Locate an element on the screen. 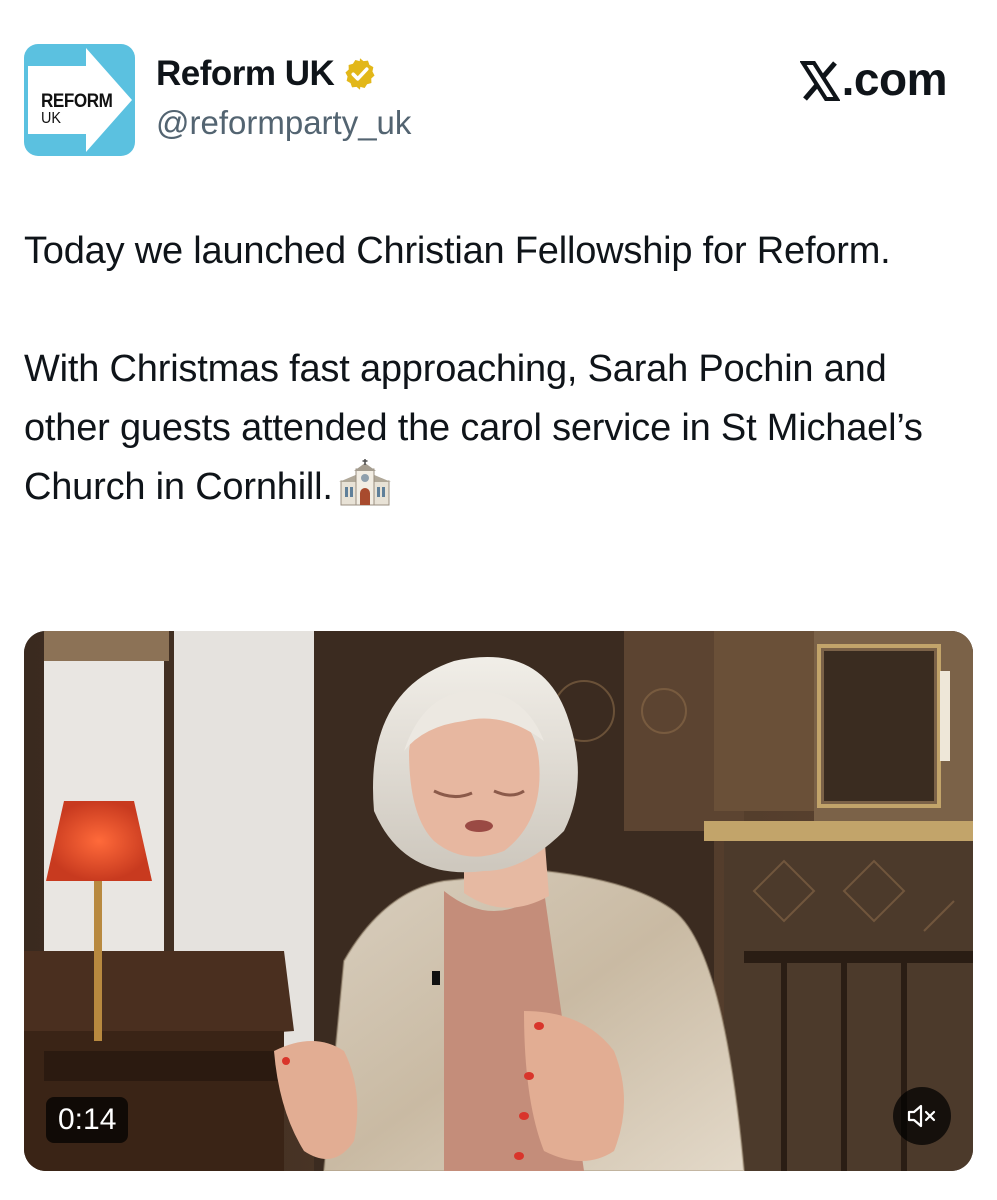  site-mark-text: .com is located at coordinates (894, 79).